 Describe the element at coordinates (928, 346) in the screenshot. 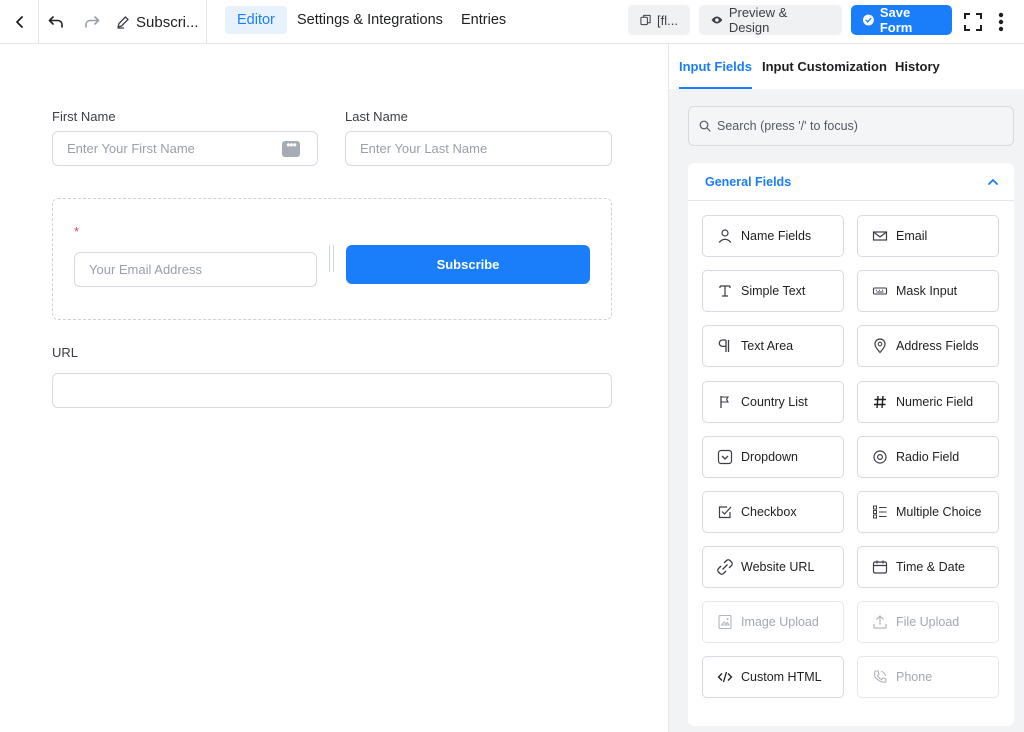

I see `field-address-fields: Address Fields` at that location.